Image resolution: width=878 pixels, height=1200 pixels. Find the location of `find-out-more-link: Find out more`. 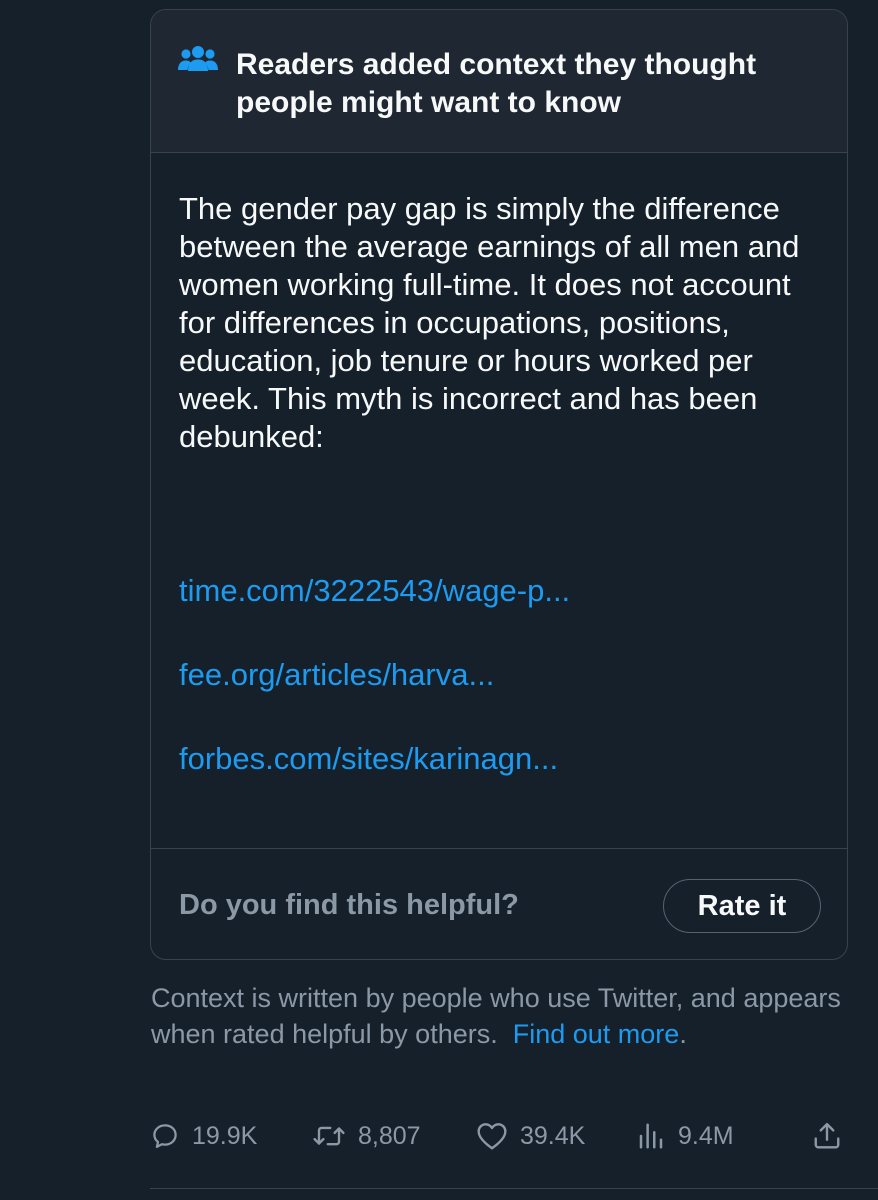

find-out-more-link: Find out more is located at coordinates (596, 1034).